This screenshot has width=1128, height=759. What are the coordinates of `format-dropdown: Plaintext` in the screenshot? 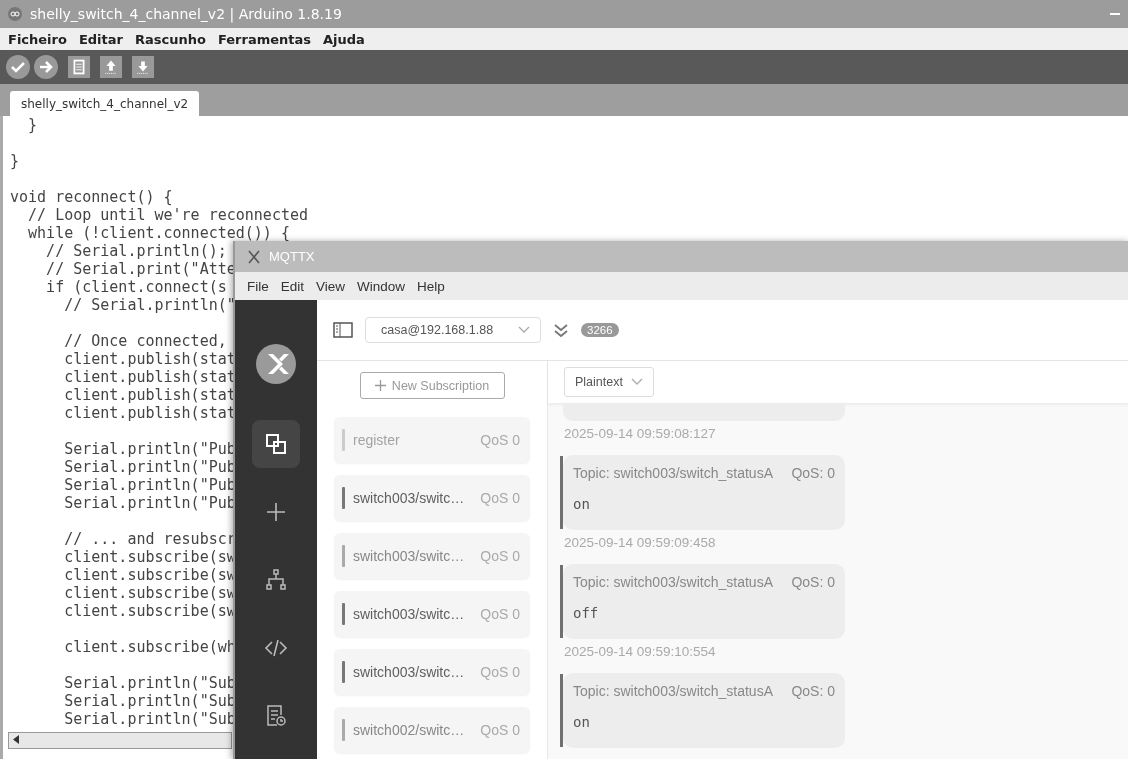 It's located at (609, 382).